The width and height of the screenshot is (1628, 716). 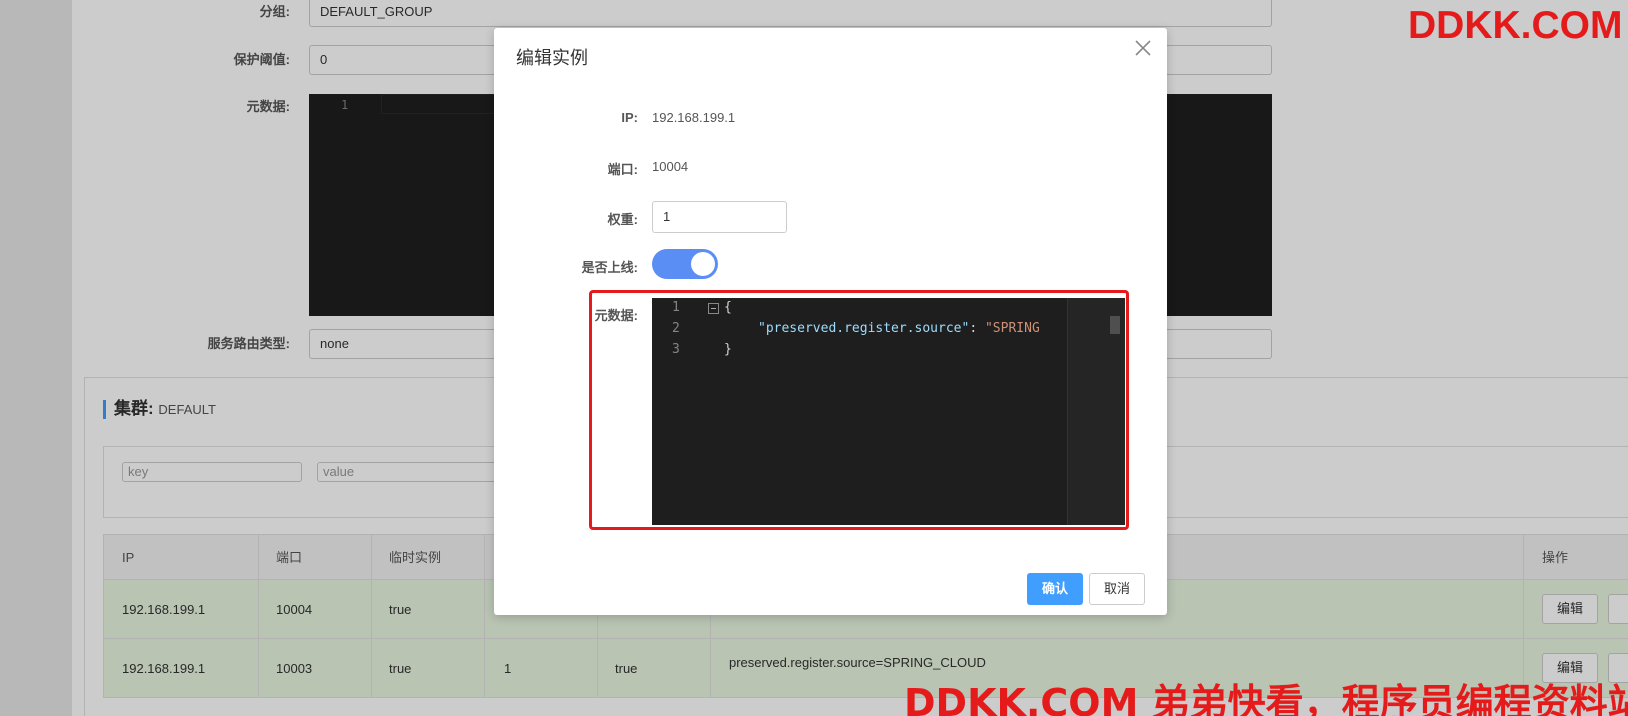 I want to click on ip-label: IP:, so click(x=629, y=117).